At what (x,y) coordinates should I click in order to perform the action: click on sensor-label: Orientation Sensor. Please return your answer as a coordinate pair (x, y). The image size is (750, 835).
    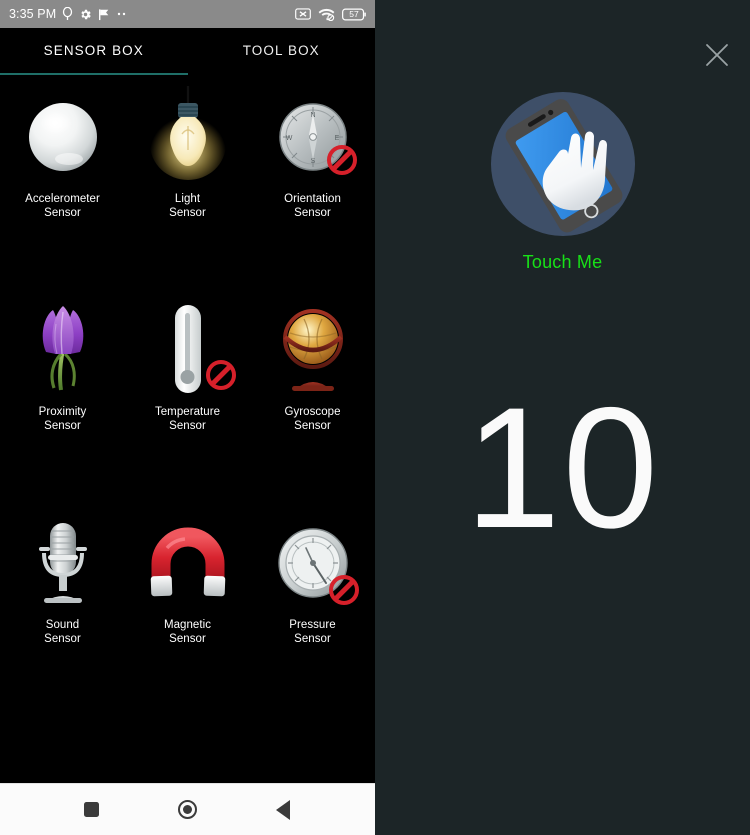
    Looking at the image, I should click on (312, 206).